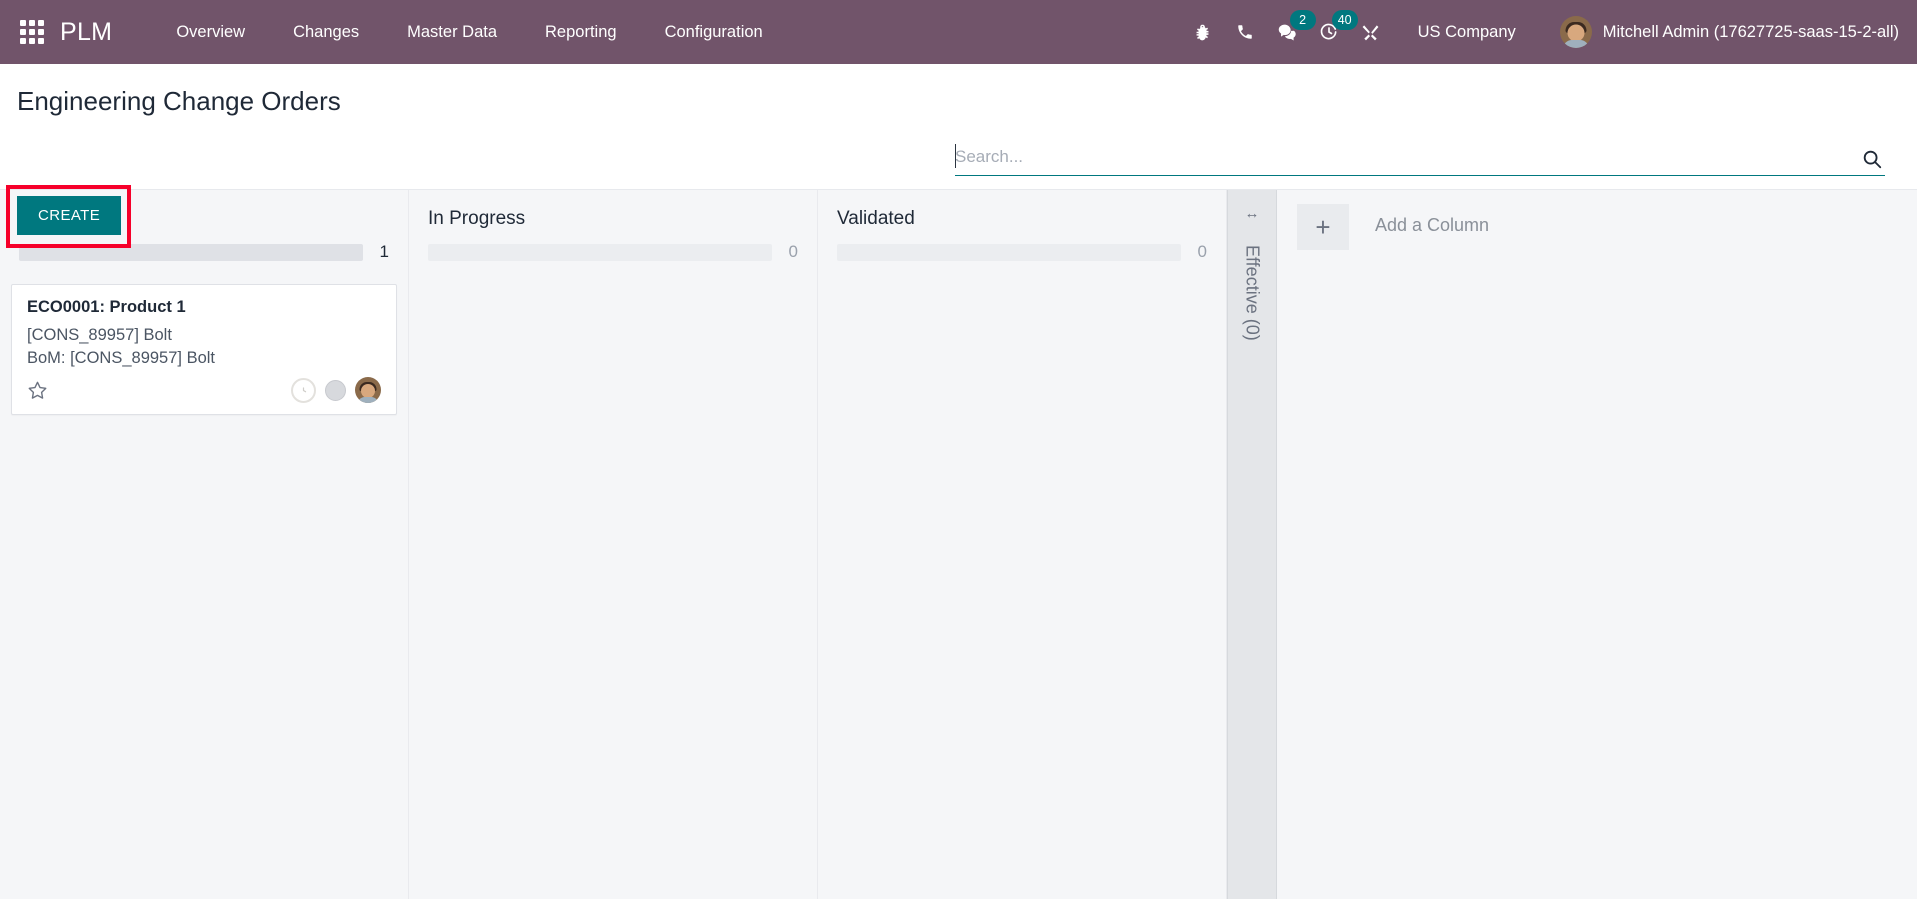 This screenshot has width=1917, height=899. I want to click on search-caret, so click(955, 156).